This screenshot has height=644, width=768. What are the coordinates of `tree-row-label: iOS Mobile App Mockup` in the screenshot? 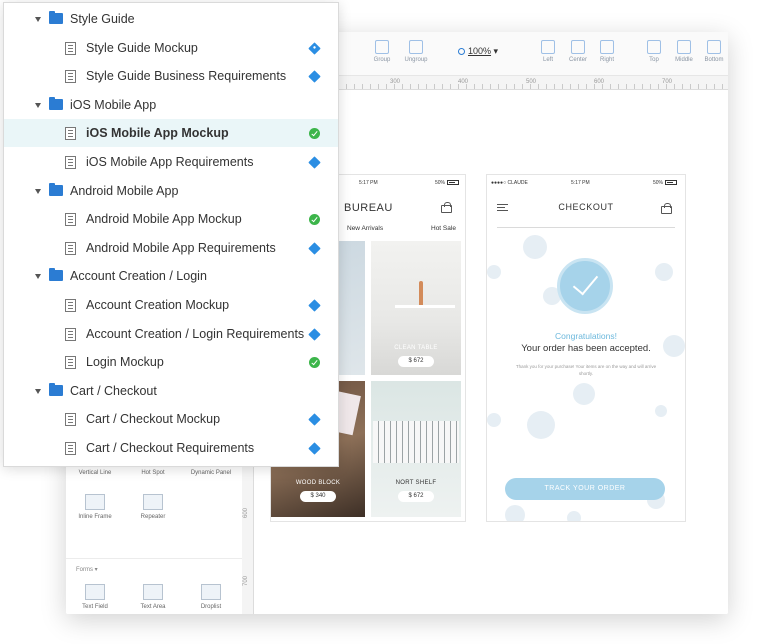 It's located at (157, 133).